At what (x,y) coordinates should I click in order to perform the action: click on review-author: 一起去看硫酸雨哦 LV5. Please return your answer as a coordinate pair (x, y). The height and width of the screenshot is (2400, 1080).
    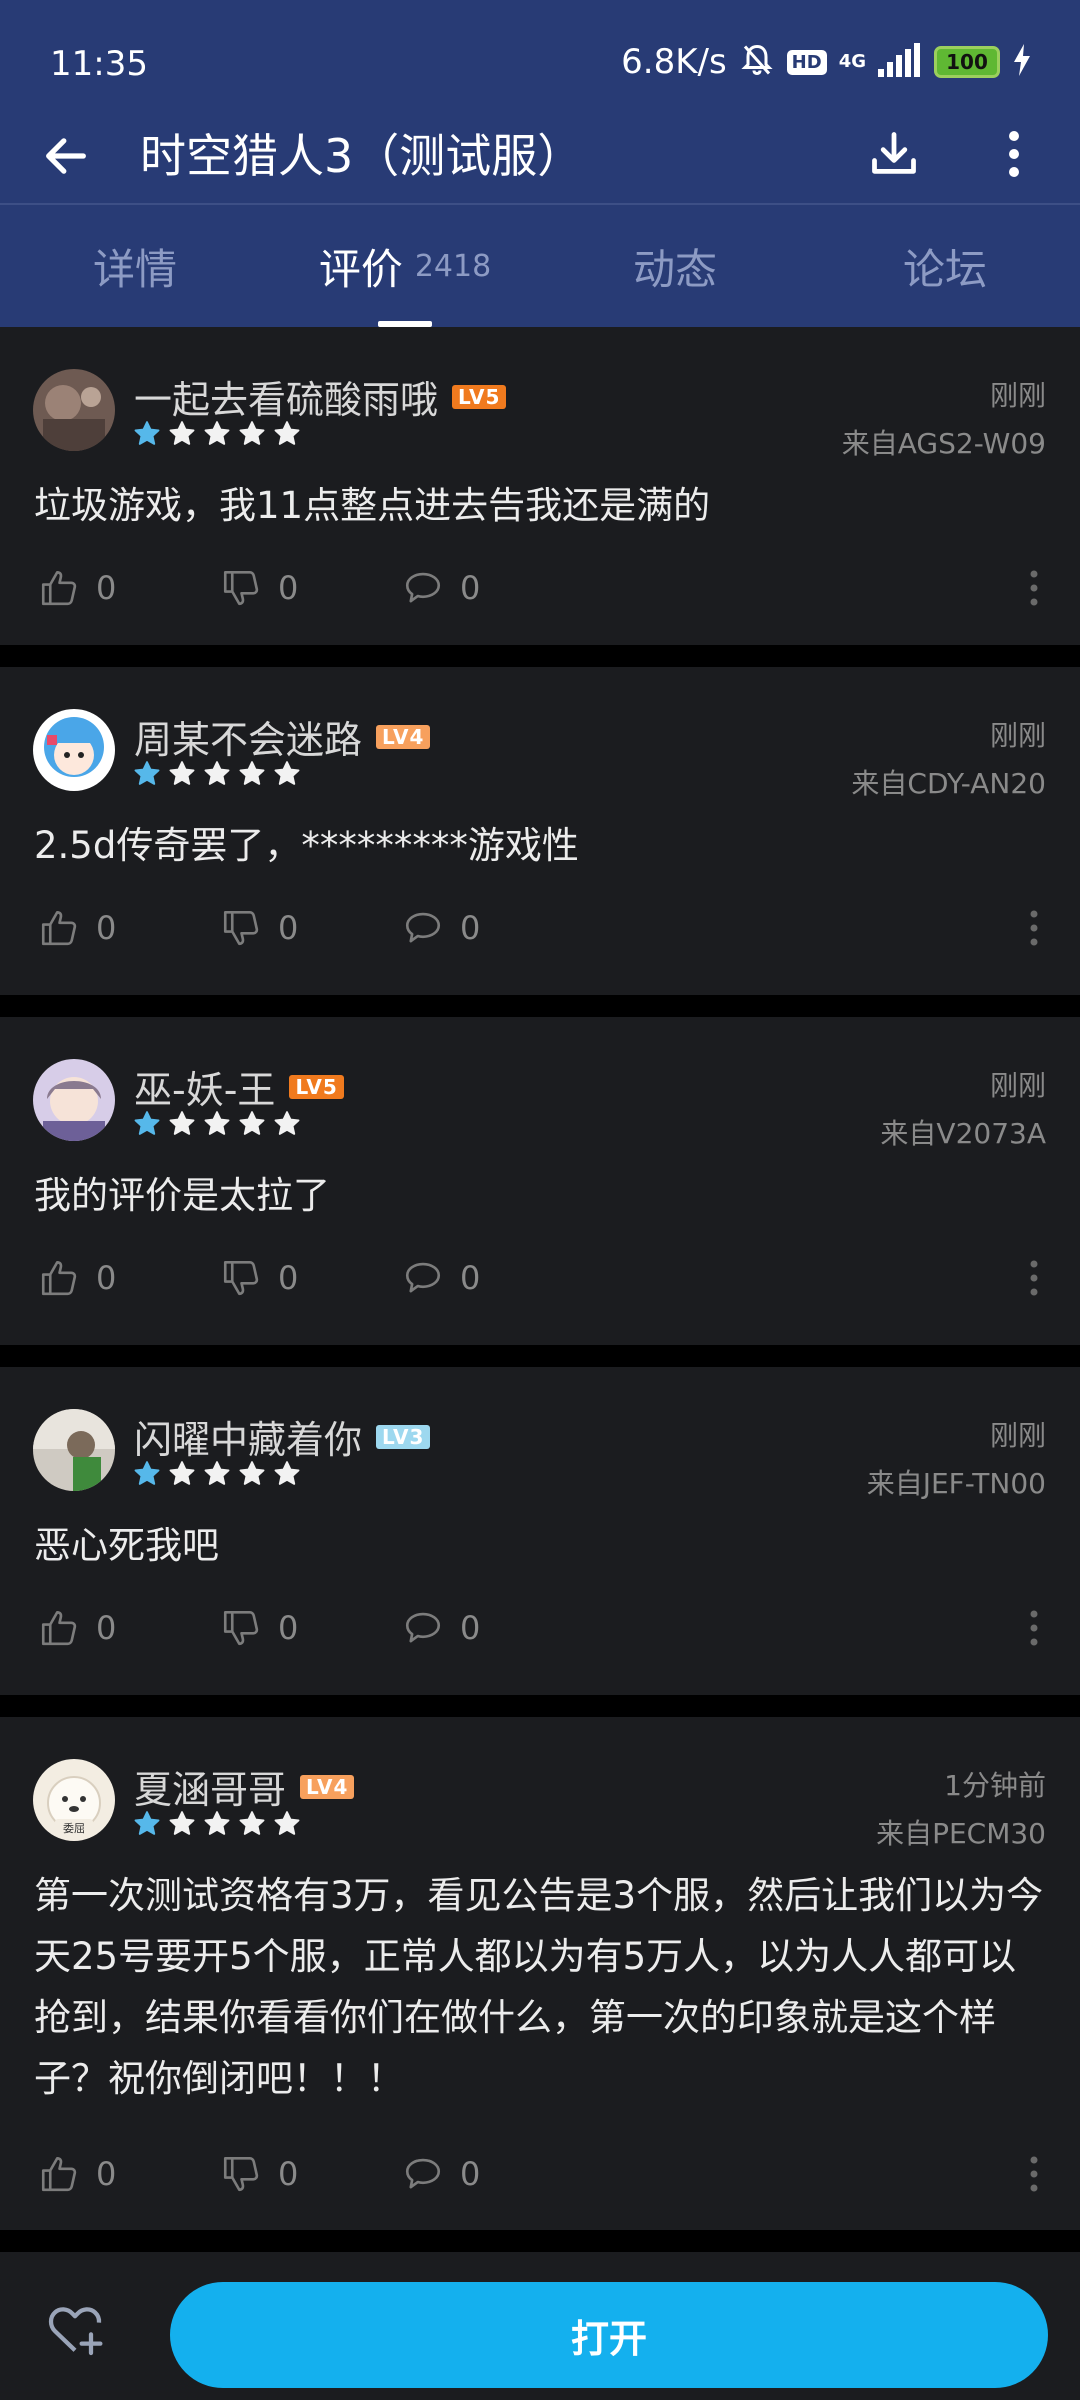
    Looking at the image, I should click on (320, 396).